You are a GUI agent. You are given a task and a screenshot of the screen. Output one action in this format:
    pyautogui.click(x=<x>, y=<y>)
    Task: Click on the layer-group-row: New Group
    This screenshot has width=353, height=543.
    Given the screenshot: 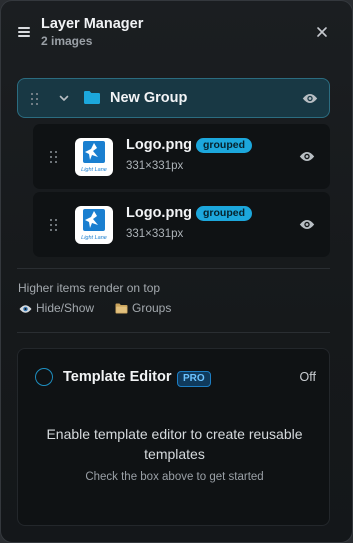 What is the action you would take?
    pyautogui.click(x=173, y=98)
    